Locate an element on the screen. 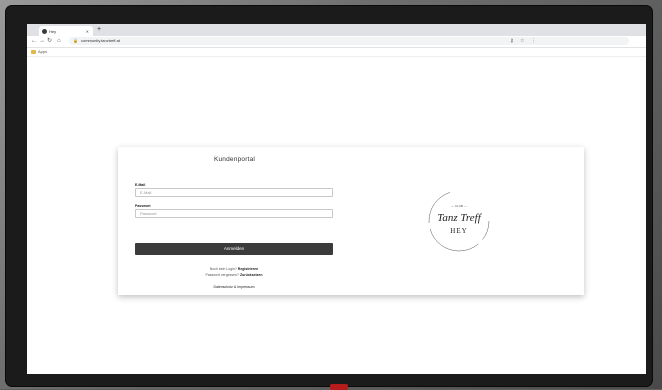  favicon-icon is located at coordinates (44, 31).